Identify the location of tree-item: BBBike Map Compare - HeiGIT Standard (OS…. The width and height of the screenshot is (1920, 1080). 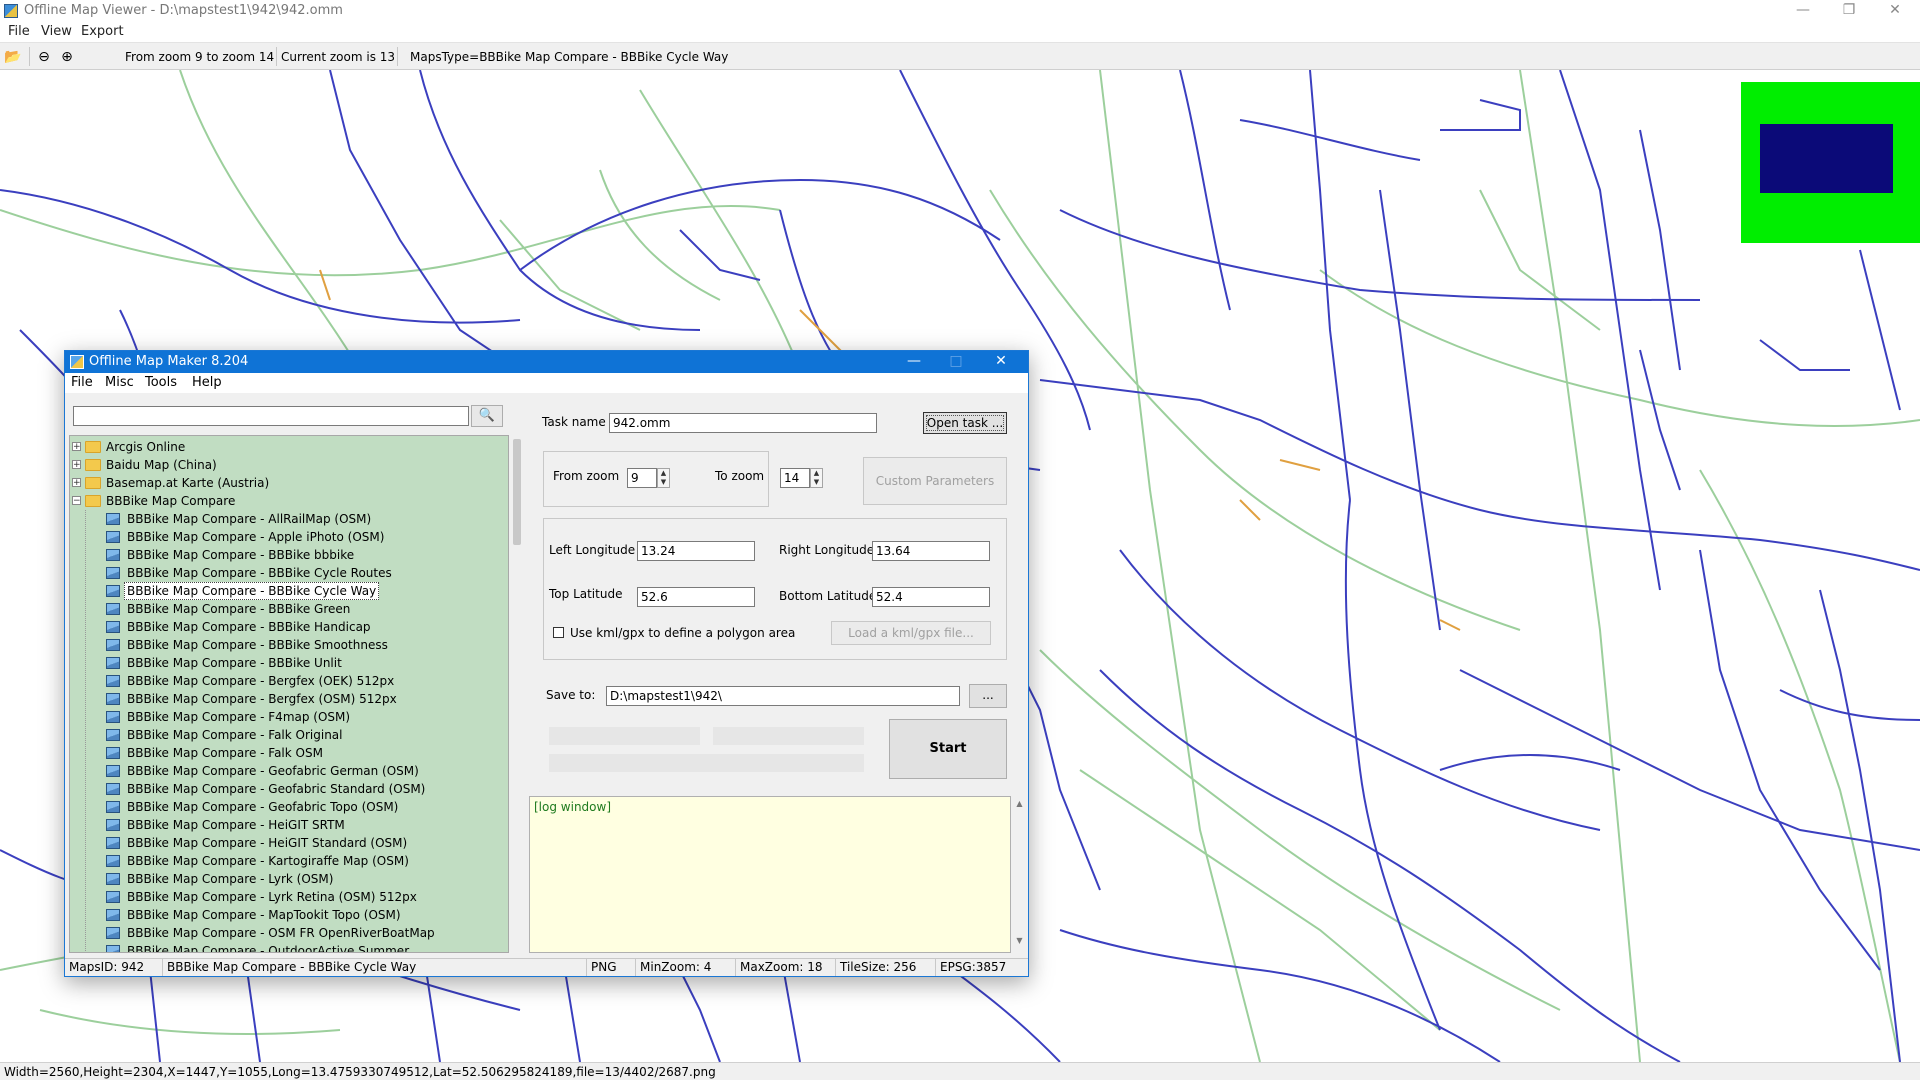
(285, 843).